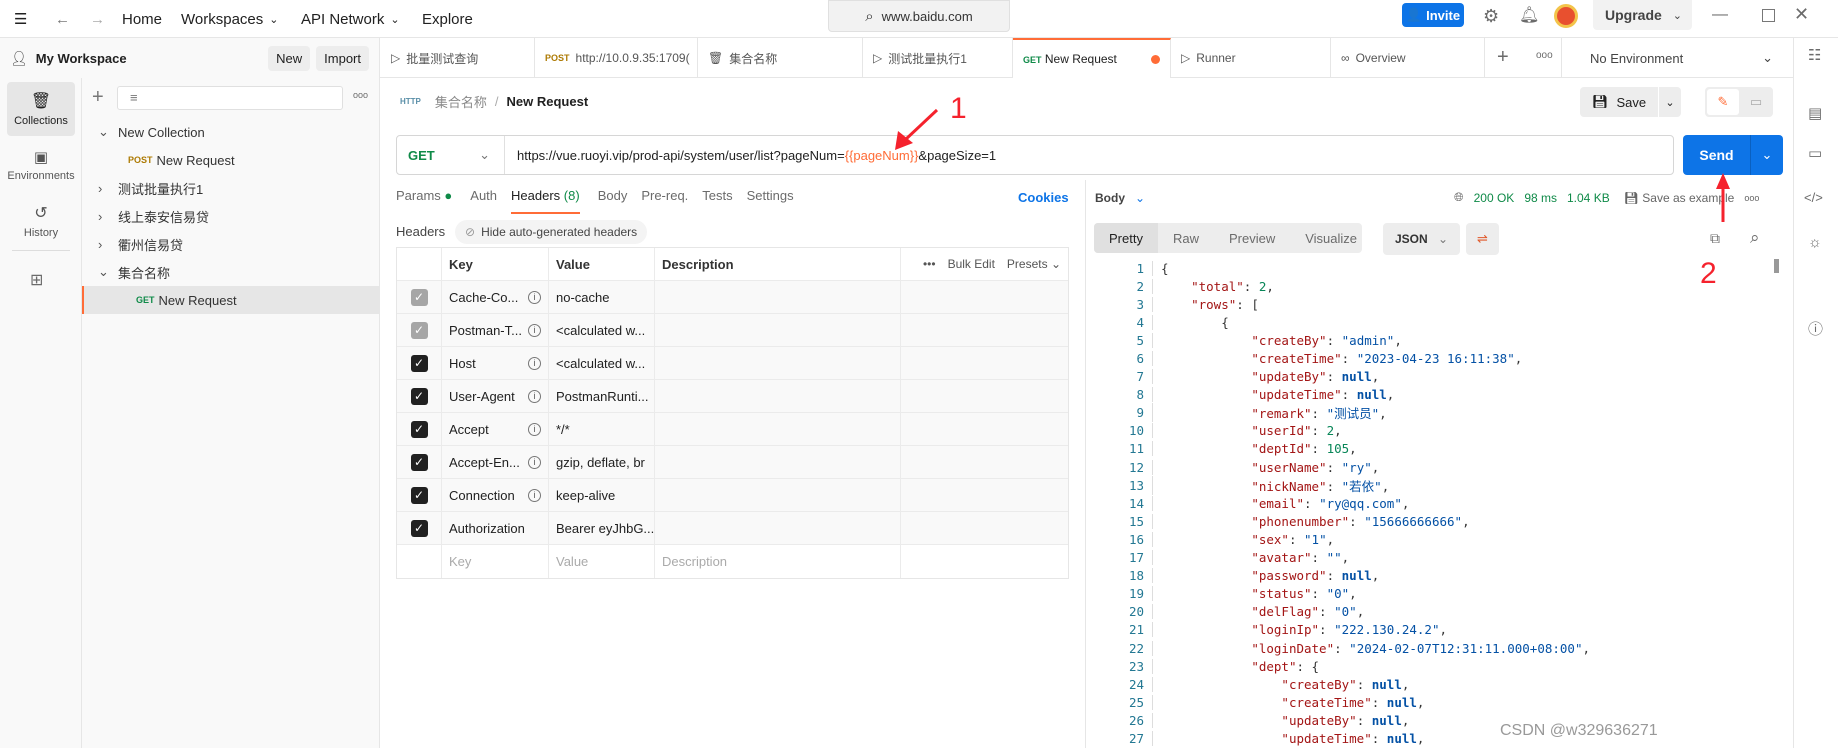 Image resolution: width=1838 pixels, height=748 pixels. What do you see at coordinates (1814, 55) in the screenshot?
I see `environment-quick-look-icon: ☷` at bounding box center [1814, 55].